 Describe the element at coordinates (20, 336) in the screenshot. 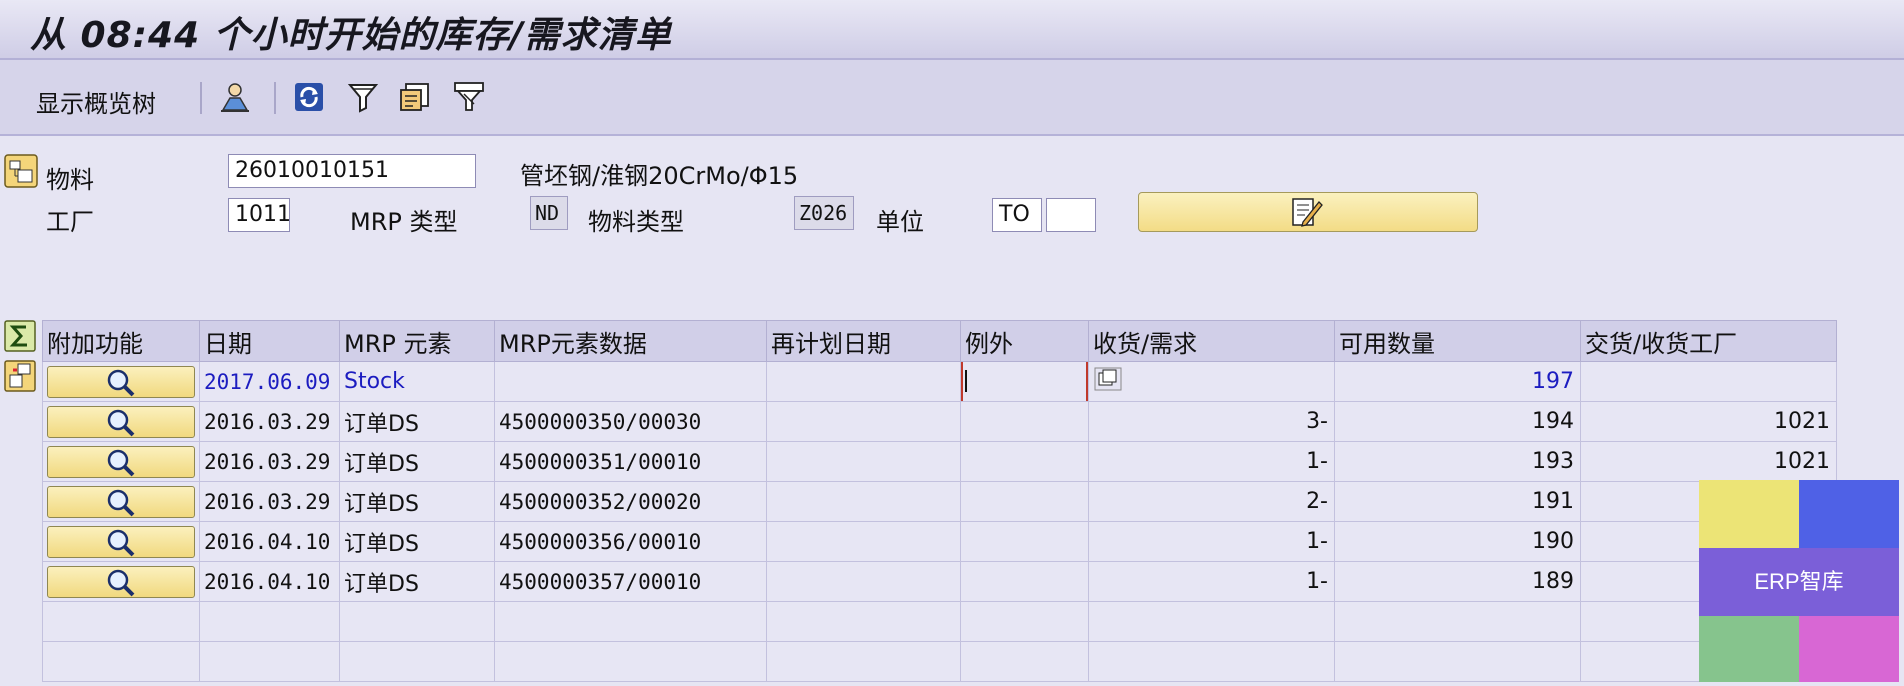

I see `sum-icon` at that location.